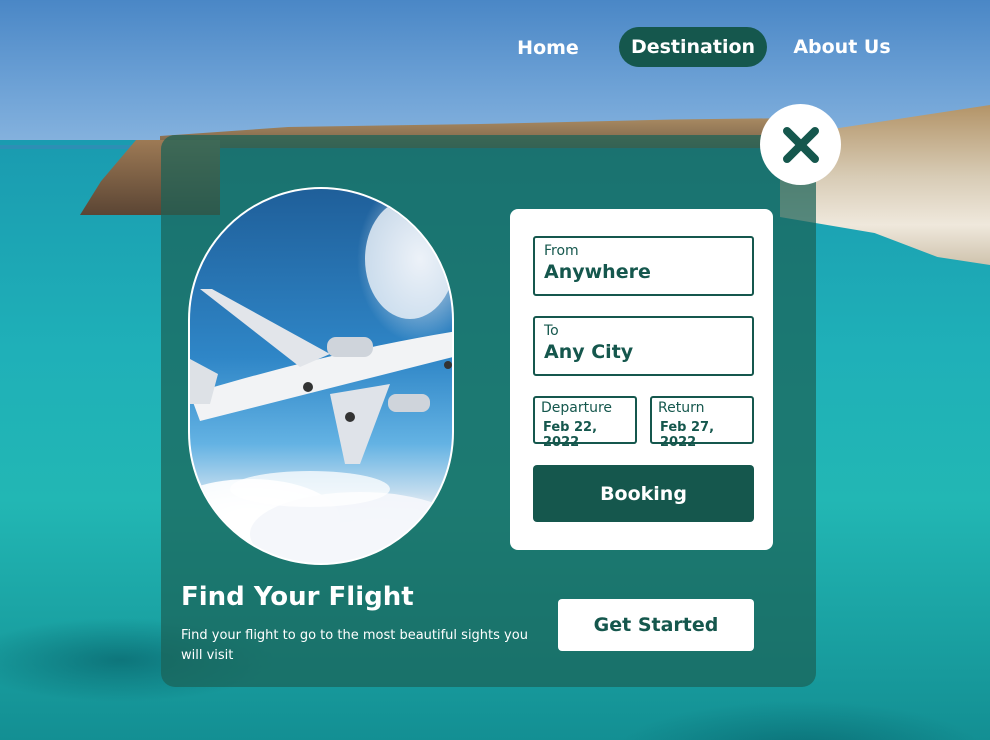  What do you see at coordinates (589, 352) in the screenshot?
I see `to-value: Any City` at bounding box center [589, 352].